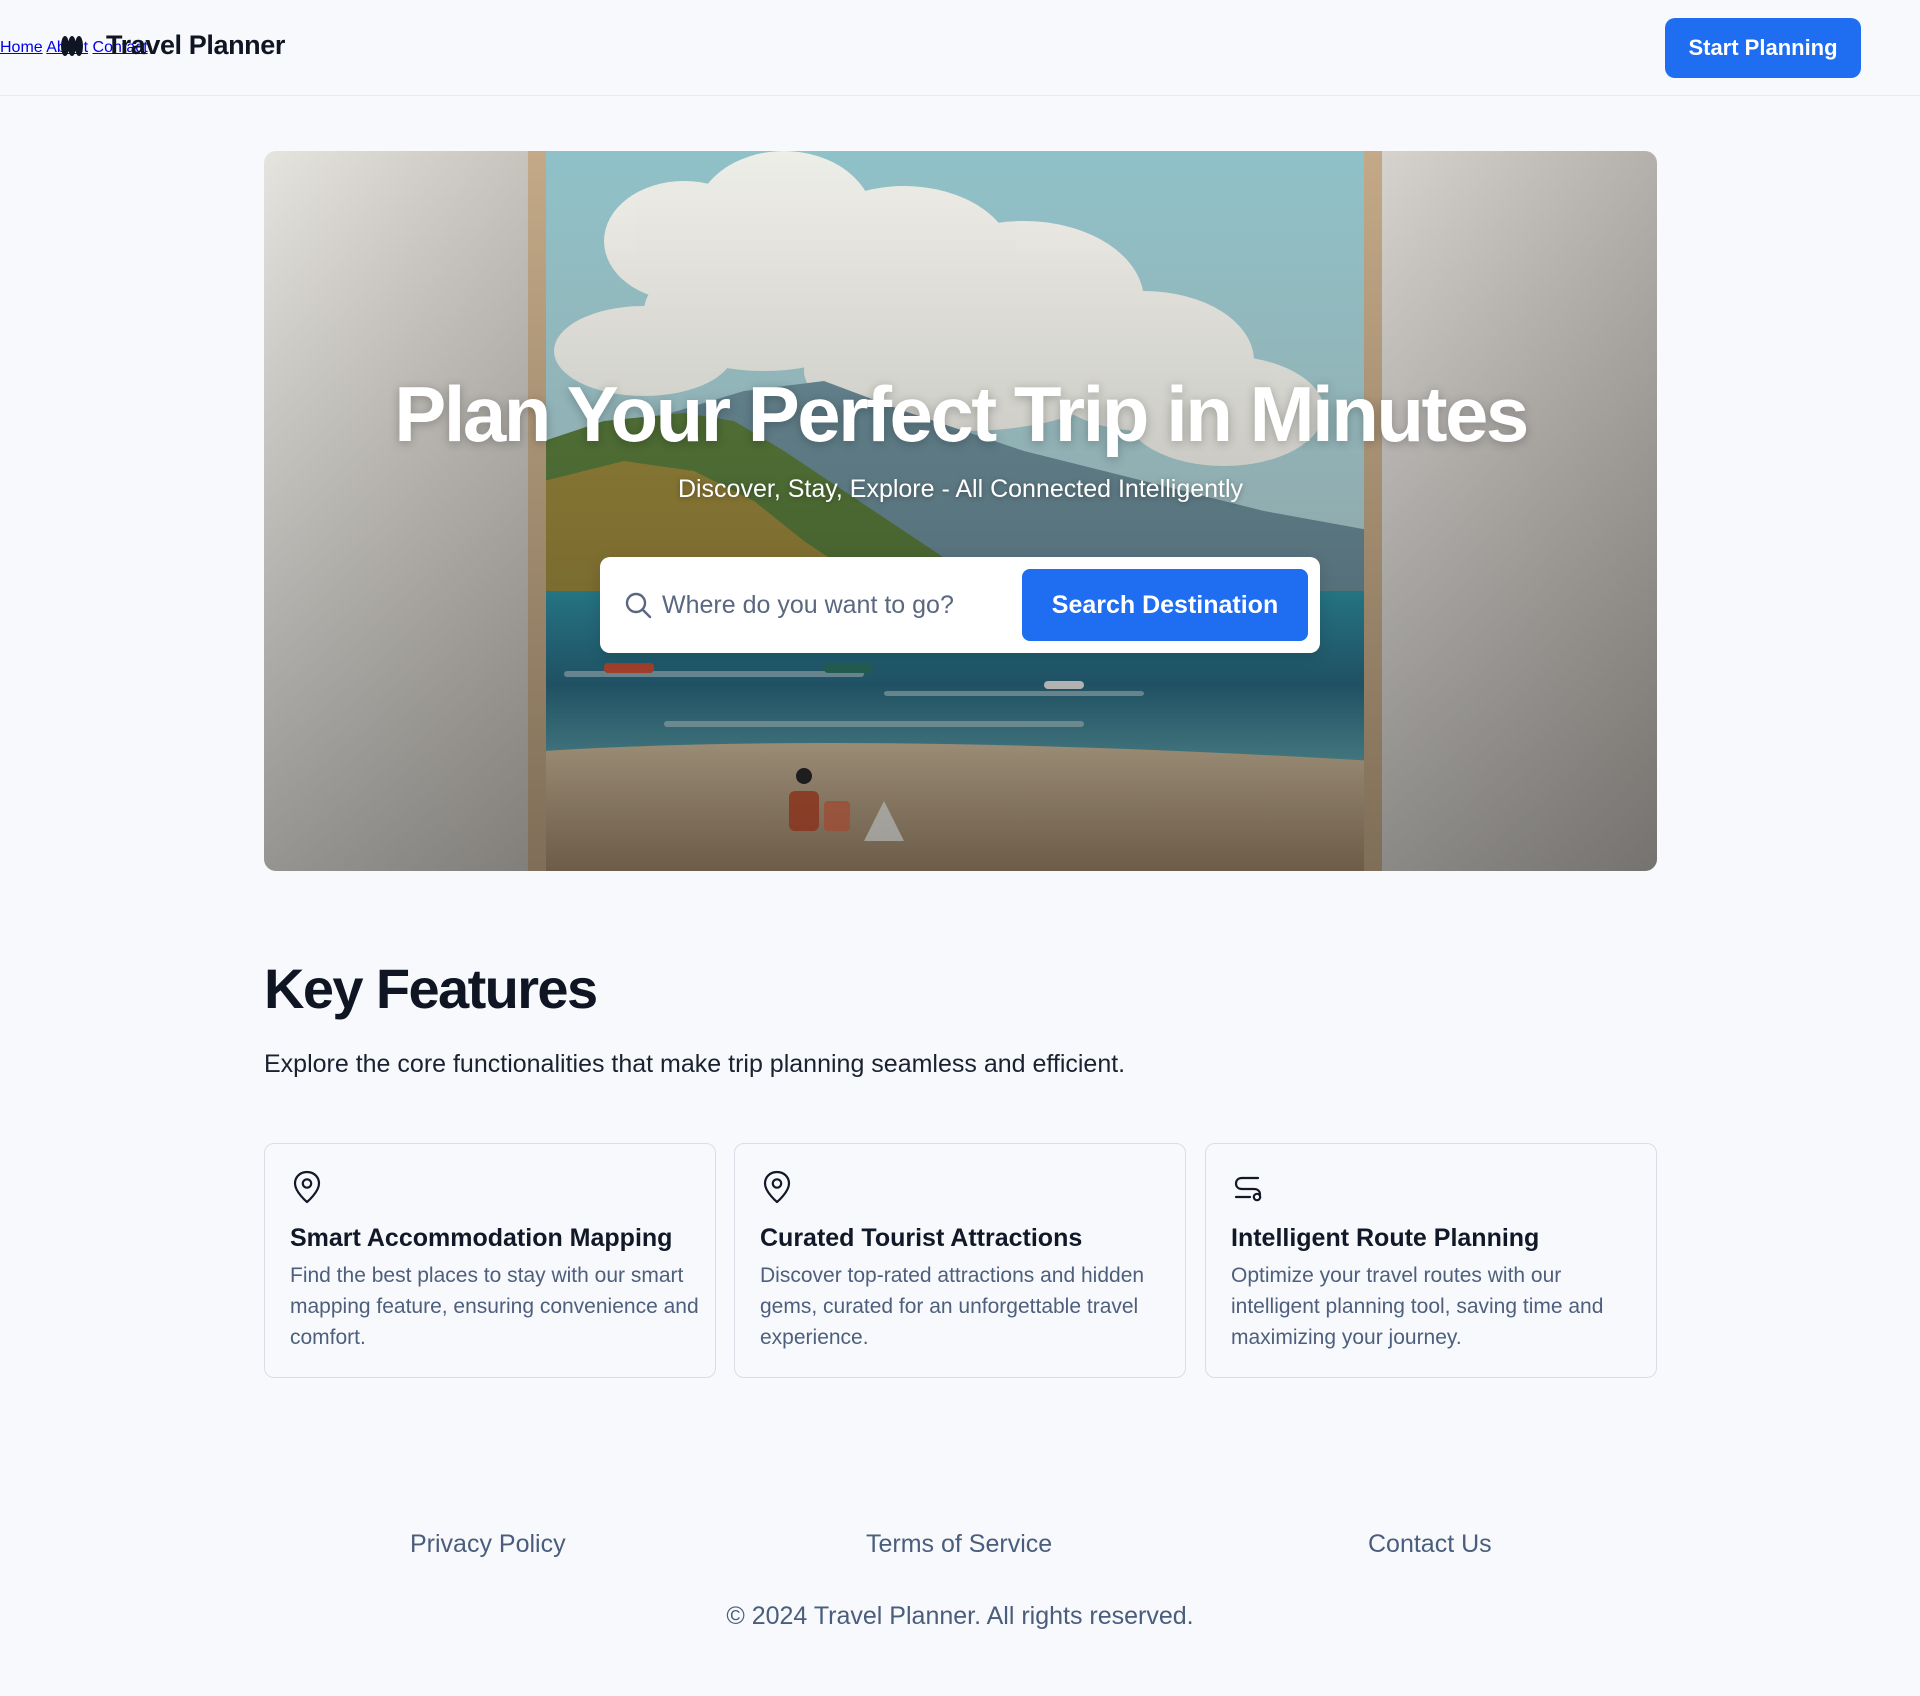  Describe the element at coordinates (921, 1238) in the screenshot. I see `feature-card-title: Curated Tourist Attractions` at that location.